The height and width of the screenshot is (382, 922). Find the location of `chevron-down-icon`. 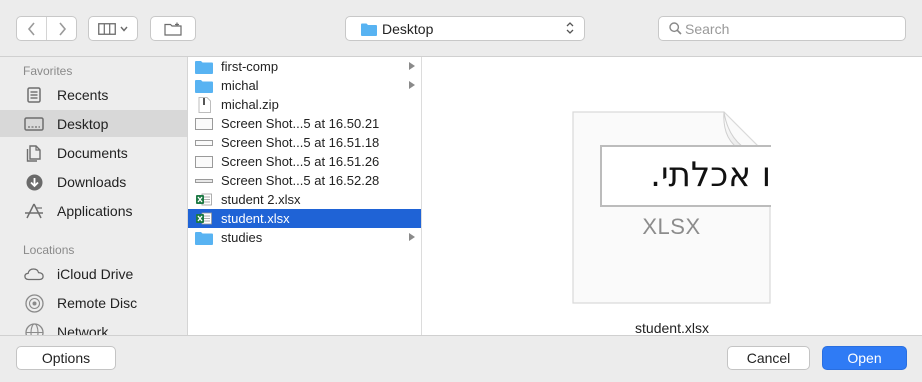

chevron-down-icon is located at coordinates (124, 29).